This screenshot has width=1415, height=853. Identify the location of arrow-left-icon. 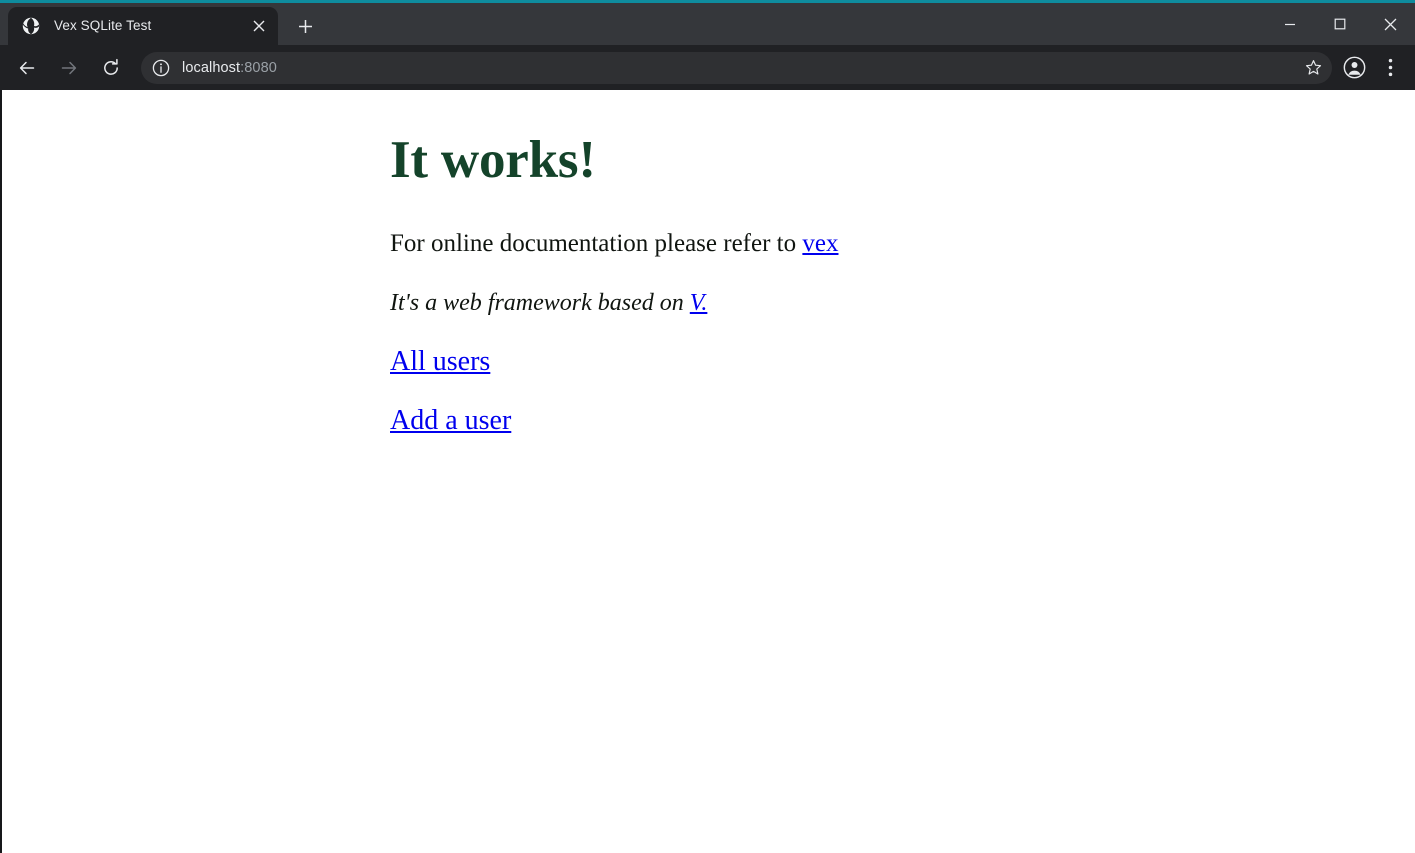
(27, 68).